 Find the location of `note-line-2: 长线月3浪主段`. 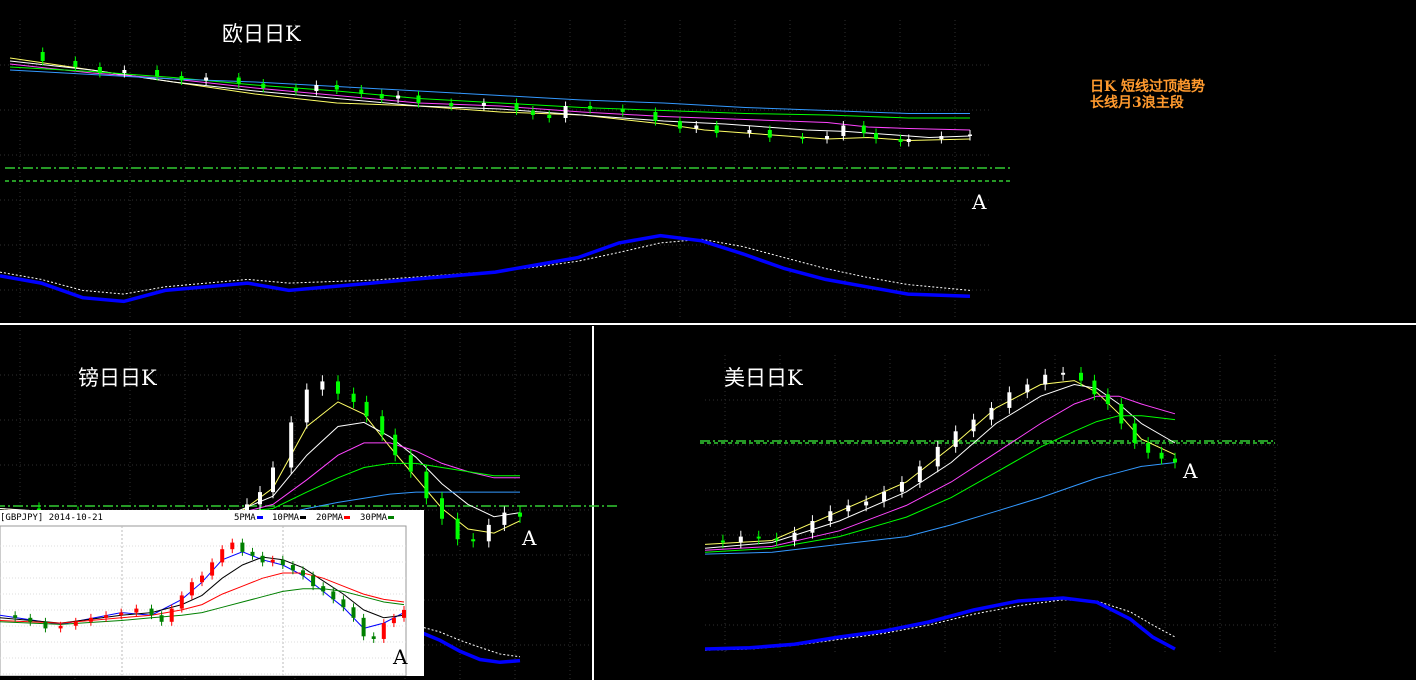

note-line-2: 长线月3浪主段 is located at coordinates (1137, 103).